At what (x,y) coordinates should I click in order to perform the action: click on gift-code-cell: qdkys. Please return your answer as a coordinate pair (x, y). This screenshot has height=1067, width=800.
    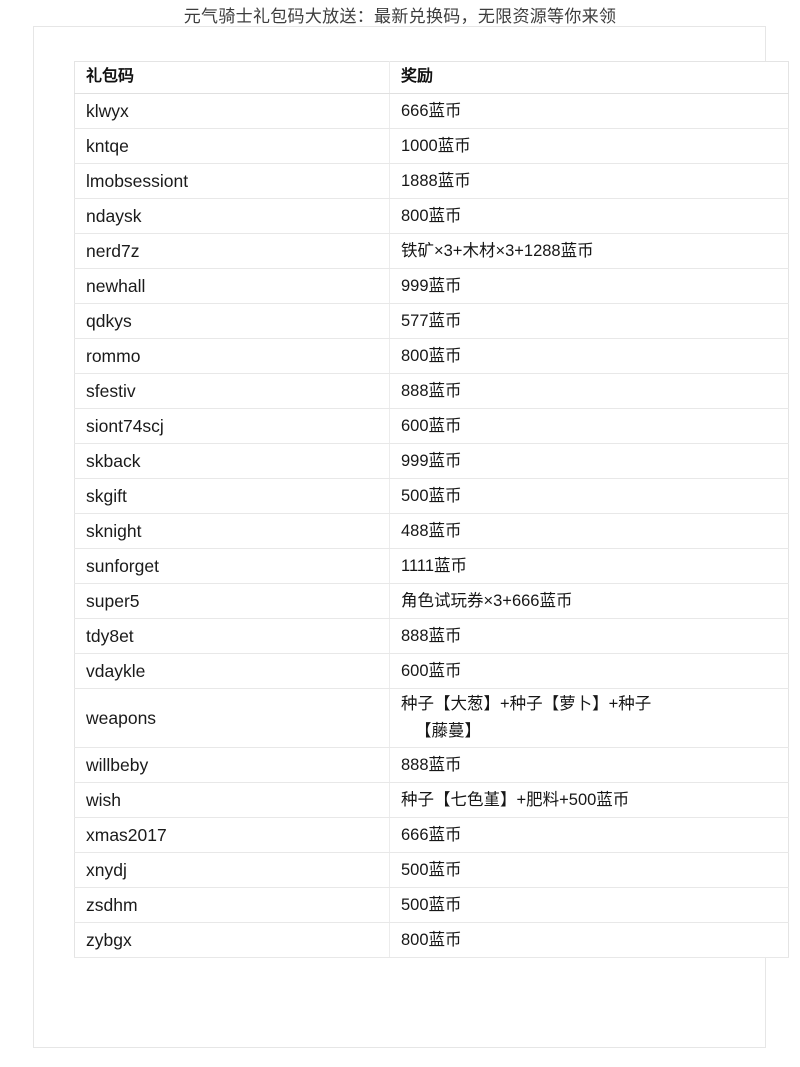
    Looking at the image, I should click on (232, 321).